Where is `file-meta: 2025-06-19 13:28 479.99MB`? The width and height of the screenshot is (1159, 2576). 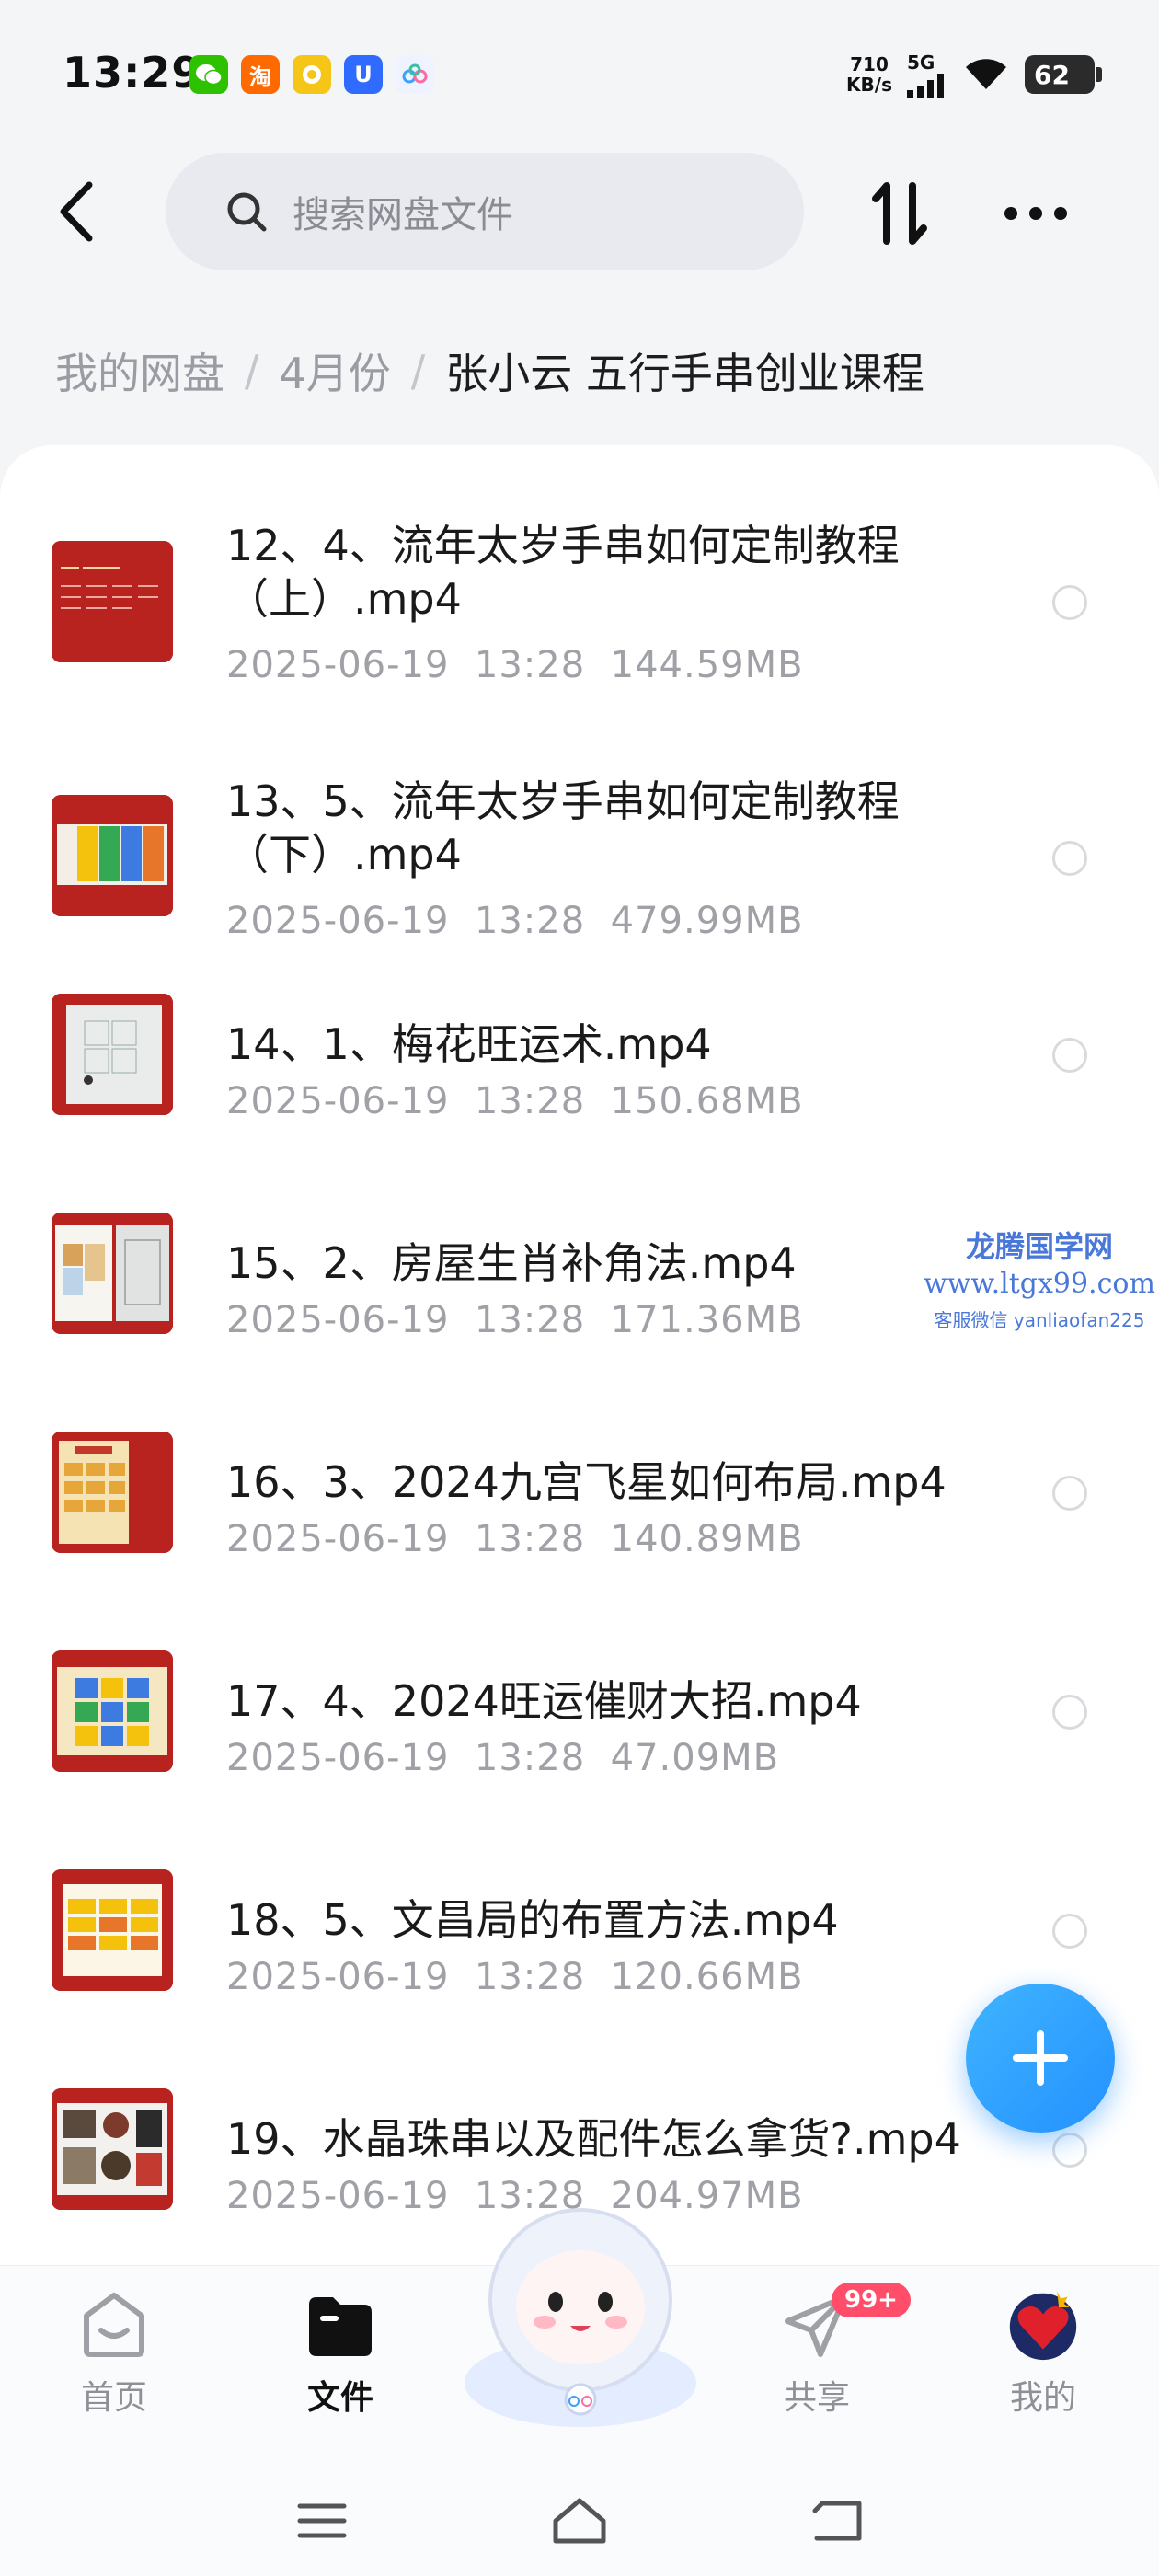
file-meta: 2025-06-19 13:28 479.99MB is located at coordinates (515, 921).